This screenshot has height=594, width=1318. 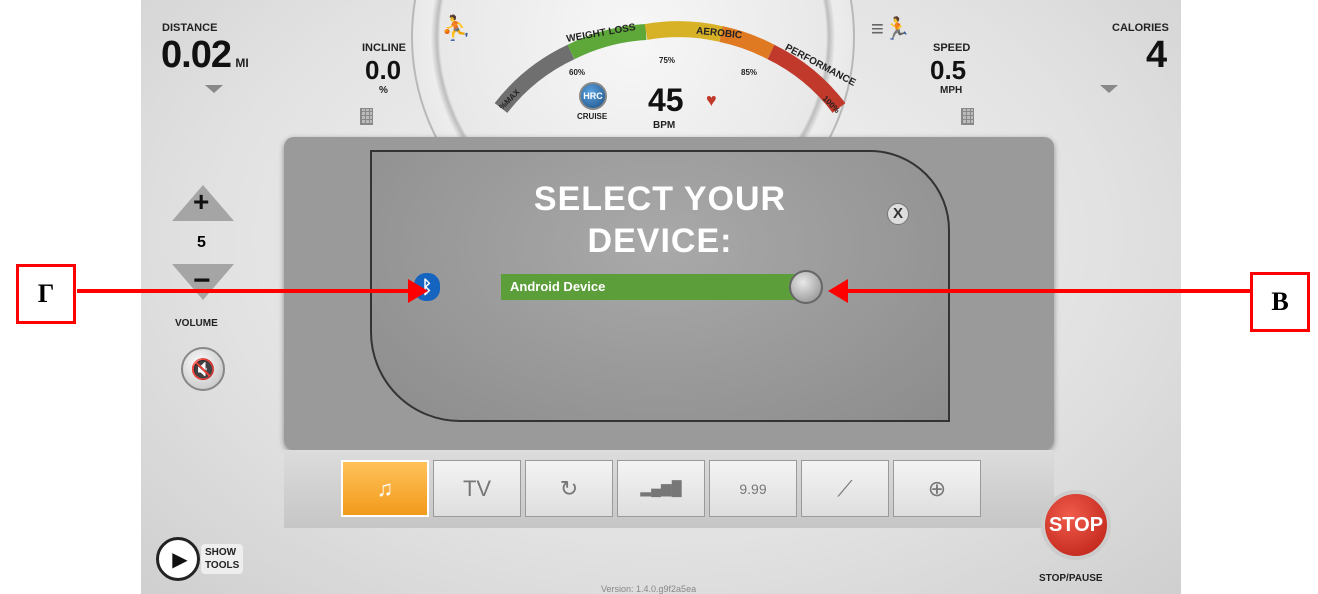 I want to click on volume-level: 5, so click(x=201, y=242).